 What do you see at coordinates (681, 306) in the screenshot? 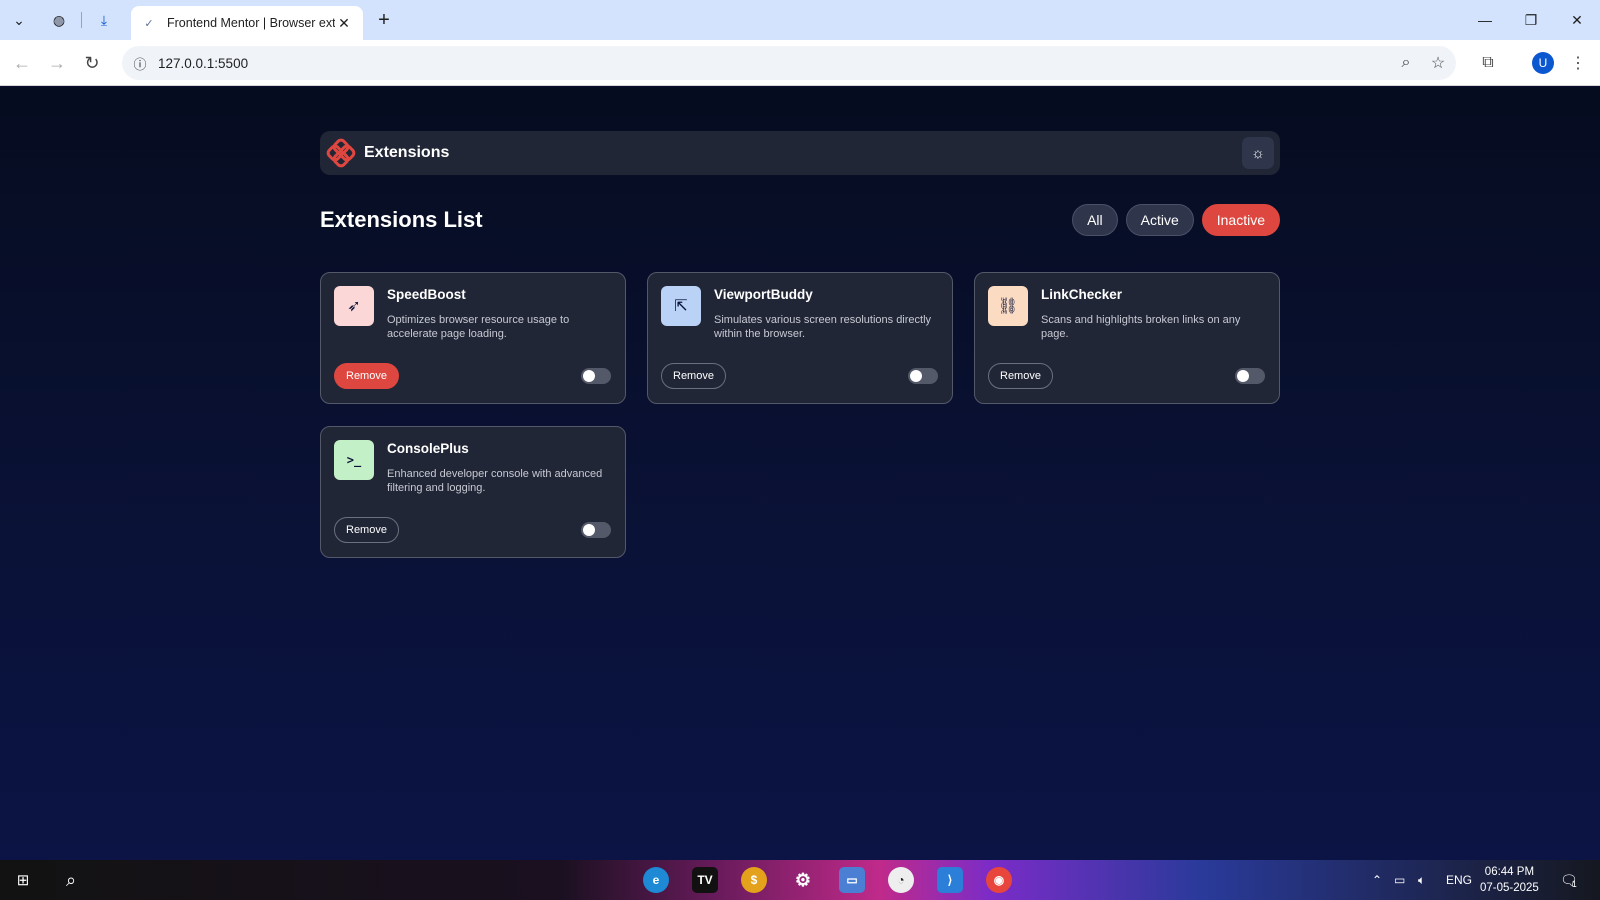
I see `external-link-icon: ⇱` at bounding box center [681, 306].